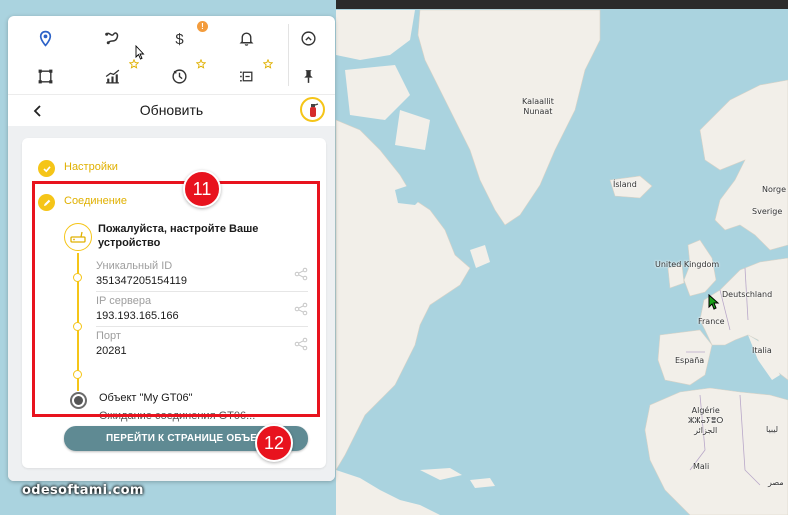  Describe the element at coordinates (112, 76) in the screenshot. I see `chart-icon` at that location.